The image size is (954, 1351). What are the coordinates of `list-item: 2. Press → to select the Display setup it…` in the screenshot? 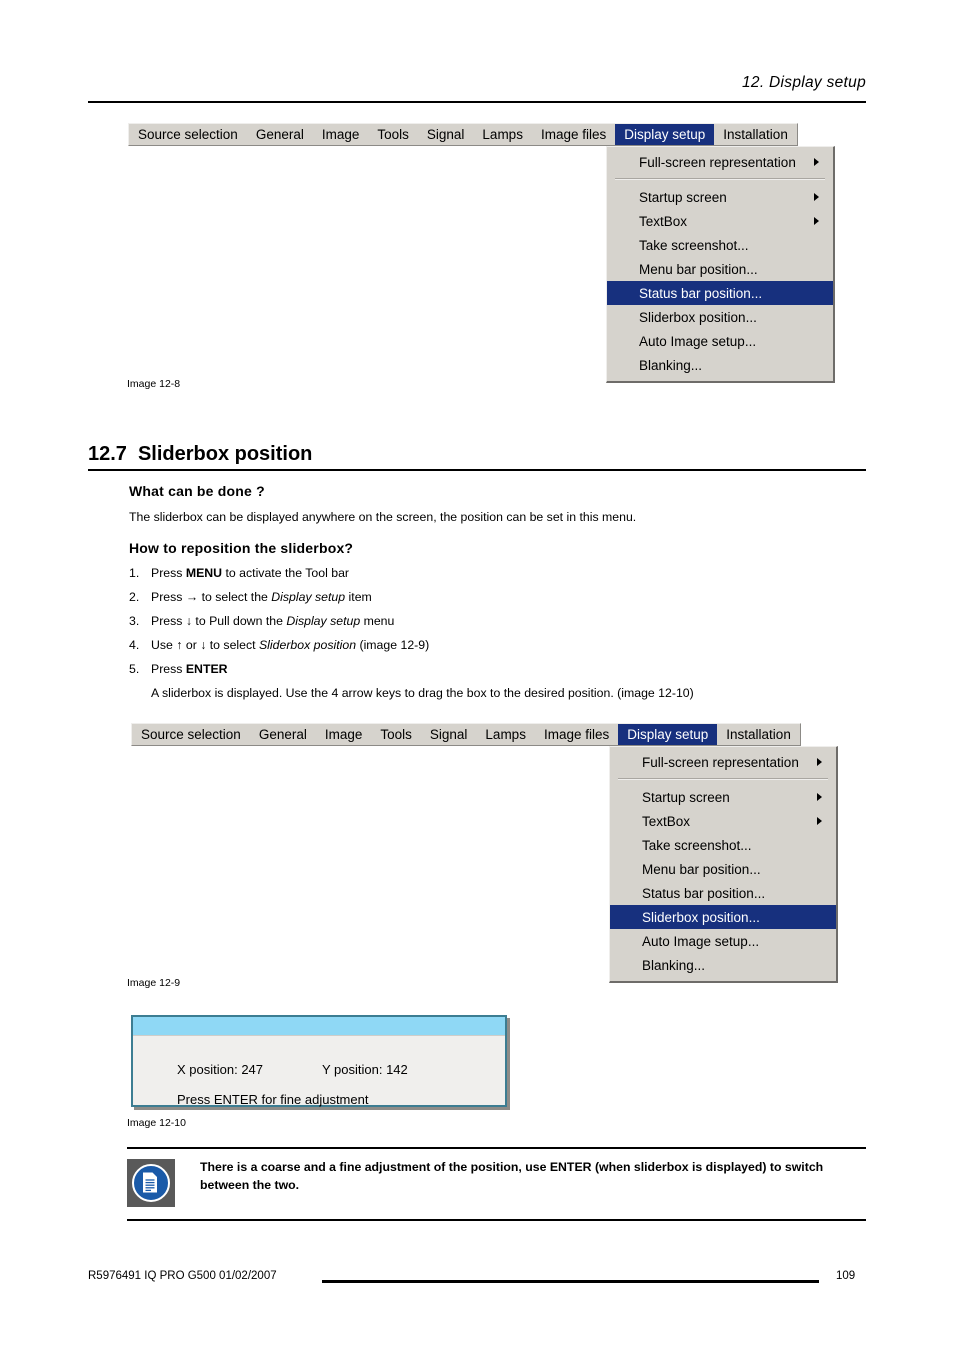 It's located at (250, 597).